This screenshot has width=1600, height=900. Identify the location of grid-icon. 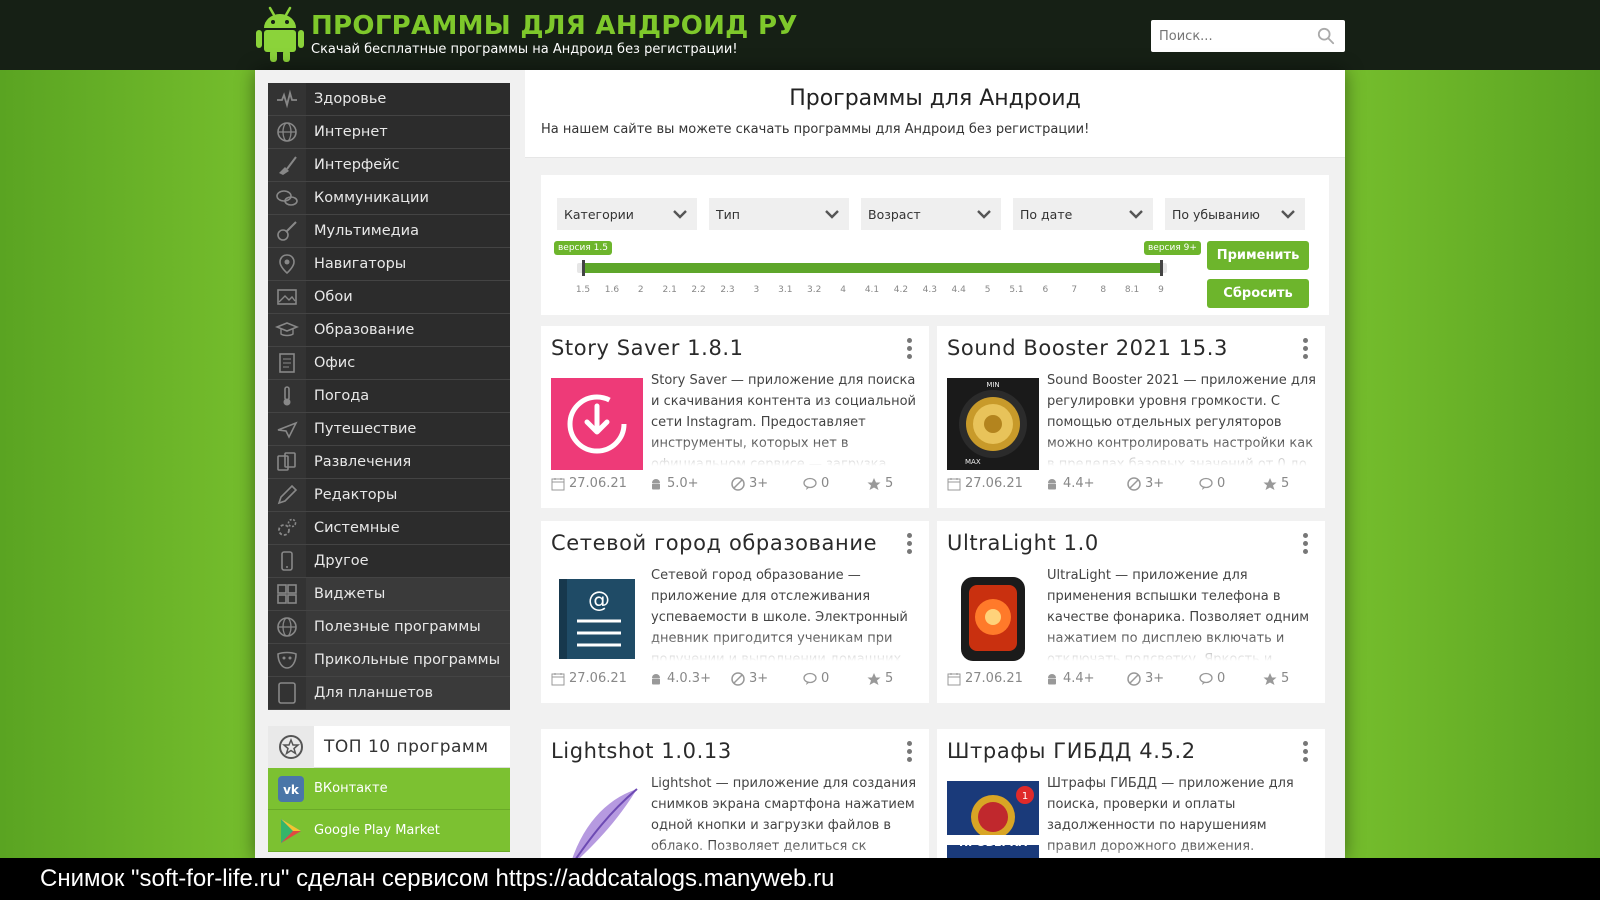
(287, 594).